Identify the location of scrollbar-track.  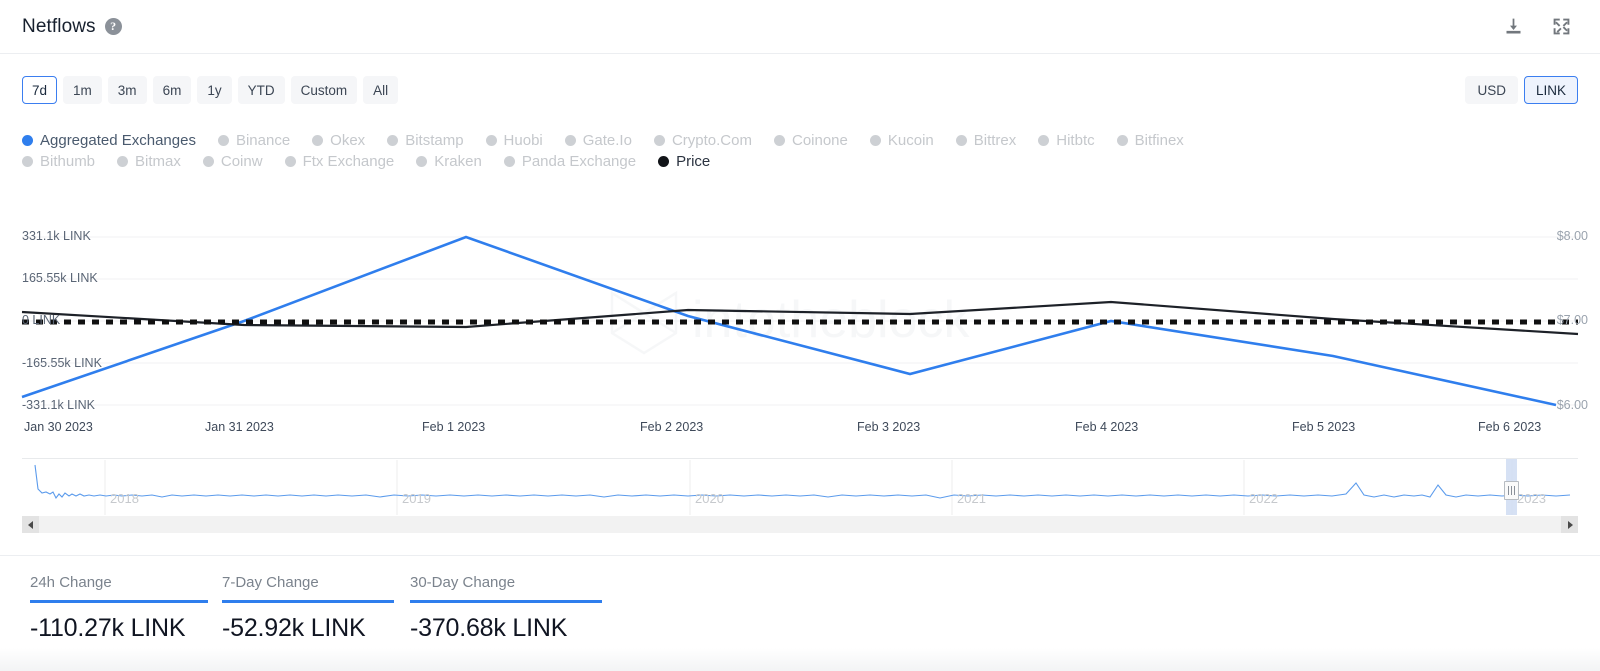
(800, 524).